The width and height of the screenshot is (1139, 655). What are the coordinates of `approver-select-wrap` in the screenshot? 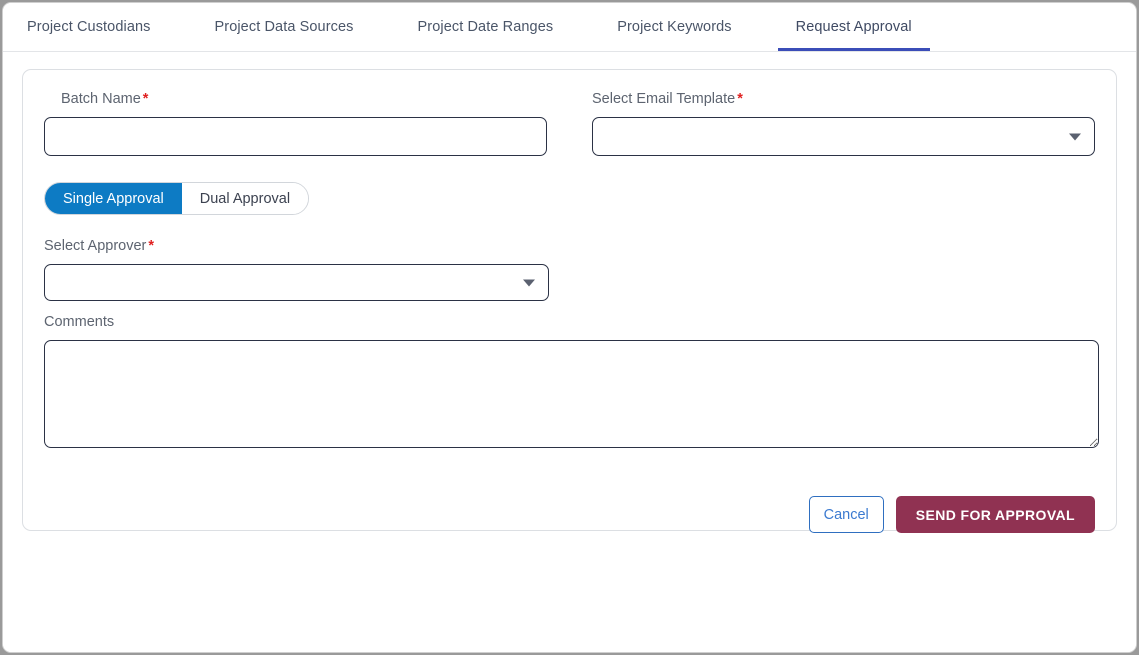 It's located at (296, 282).